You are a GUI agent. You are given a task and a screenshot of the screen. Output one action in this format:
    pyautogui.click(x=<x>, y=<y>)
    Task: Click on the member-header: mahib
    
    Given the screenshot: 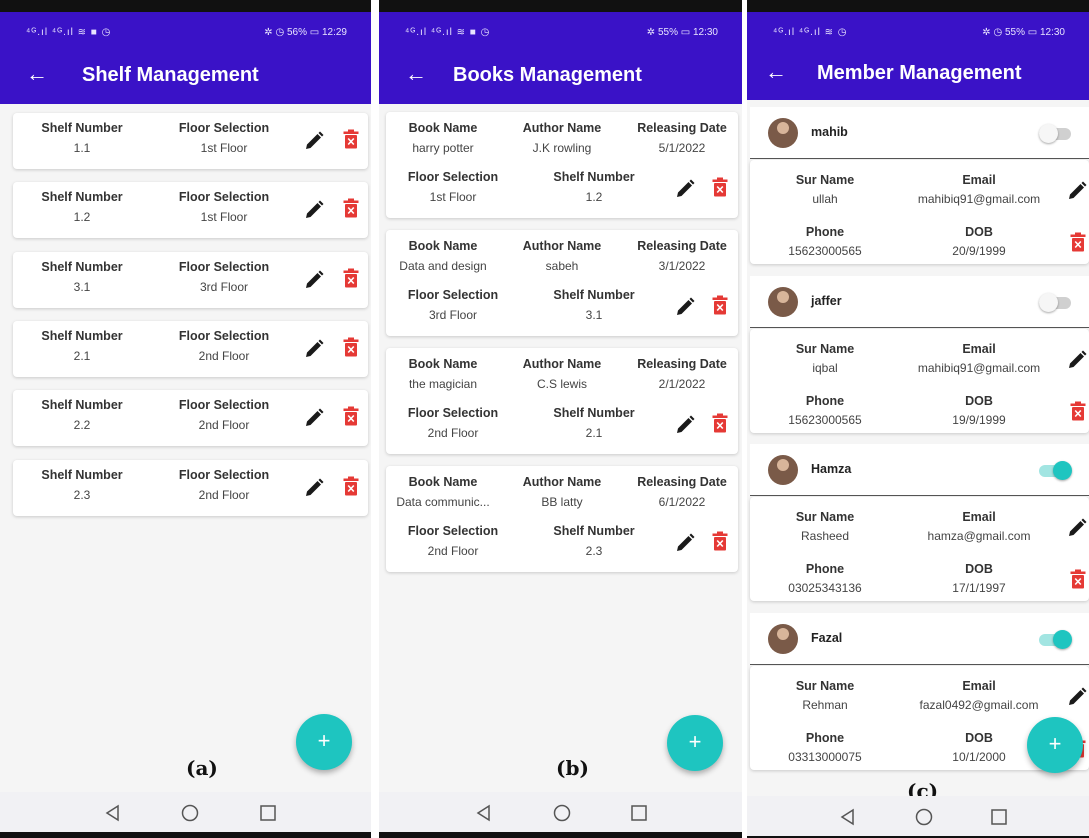 What is the action you would take?
    pyautogui.click(x=919, y=133)
    